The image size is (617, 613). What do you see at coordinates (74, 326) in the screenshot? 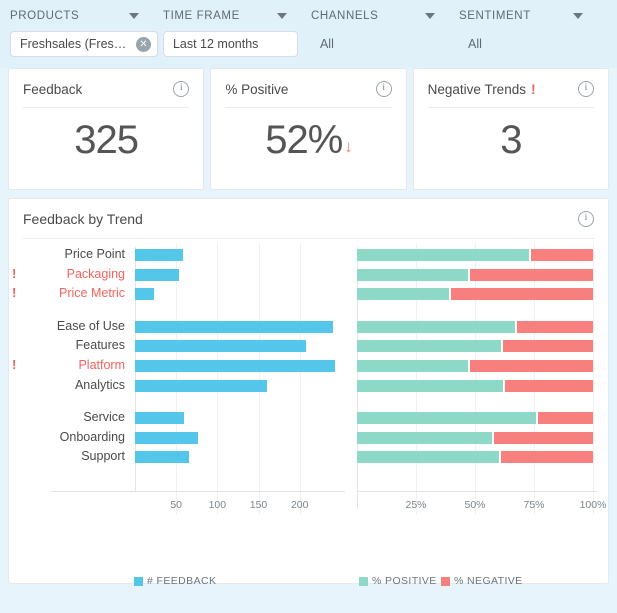
I see `chart-row-label: Ease of Use` at bounding box center [74, 326].